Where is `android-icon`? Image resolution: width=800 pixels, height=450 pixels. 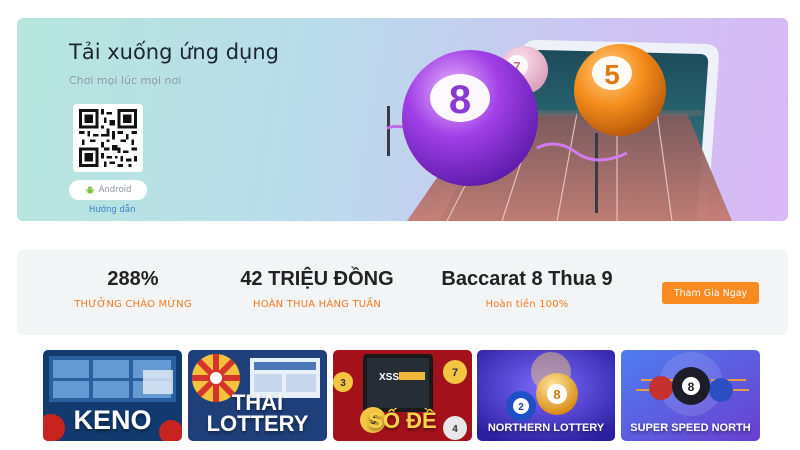 android-icon is located at coordinates (89, 190).